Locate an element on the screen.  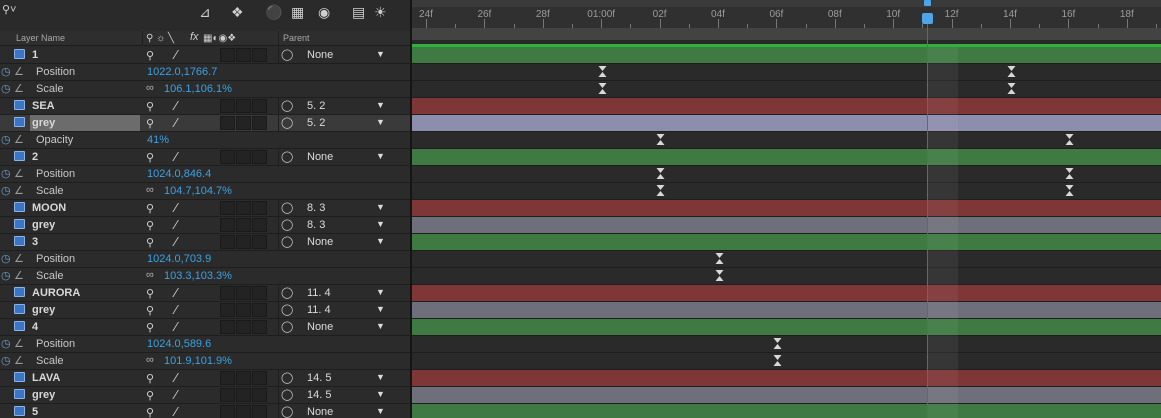
search-options-icon: ⚲˅ is located at coordinates (9, 10).